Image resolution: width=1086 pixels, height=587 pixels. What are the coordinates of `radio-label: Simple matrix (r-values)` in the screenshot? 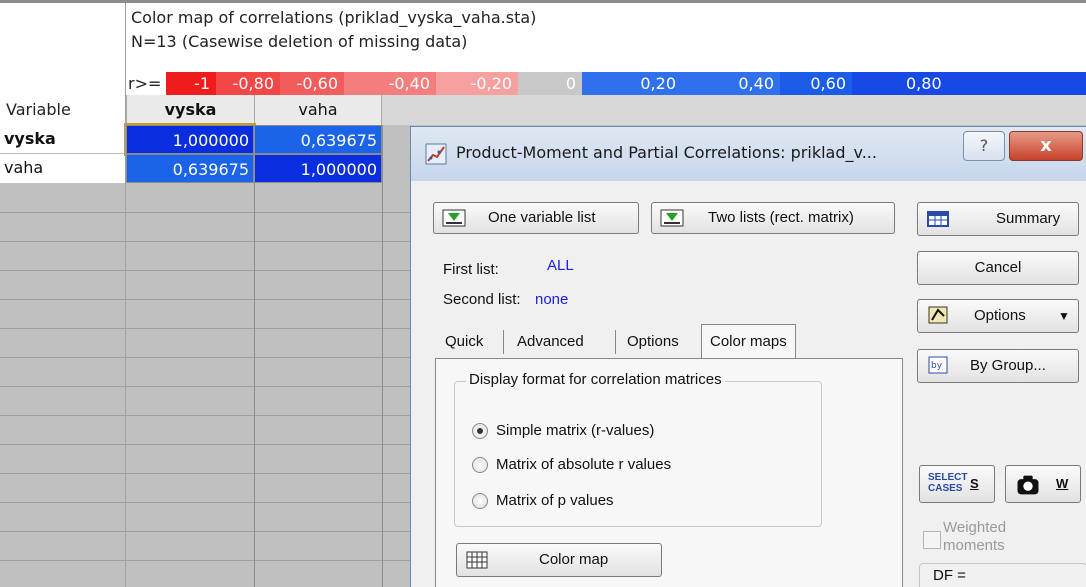 It's located at (575, 430).